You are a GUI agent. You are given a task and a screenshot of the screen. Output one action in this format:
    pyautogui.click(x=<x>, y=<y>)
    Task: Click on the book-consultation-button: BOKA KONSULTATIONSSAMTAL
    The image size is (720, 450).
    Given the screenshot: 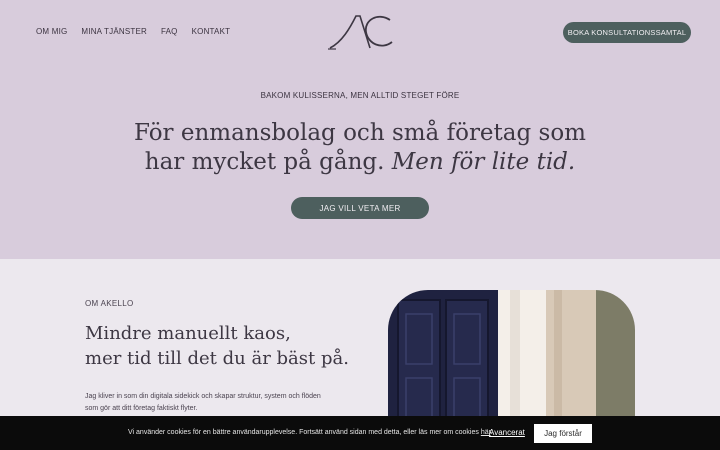 What is the action you would take?
    pyautogui.click(x=627, y=32)
    